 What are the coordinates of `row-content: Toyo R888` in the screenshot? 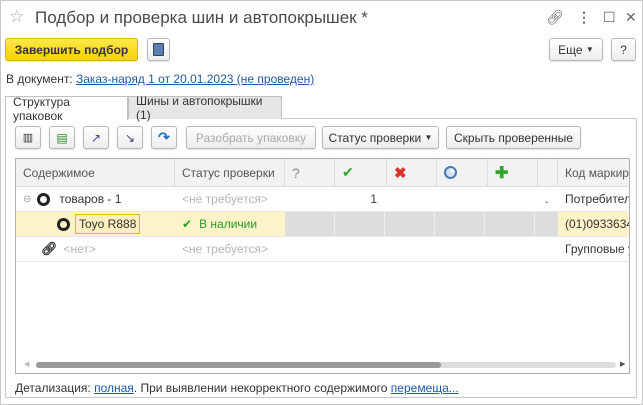 It's located at (108, 224).